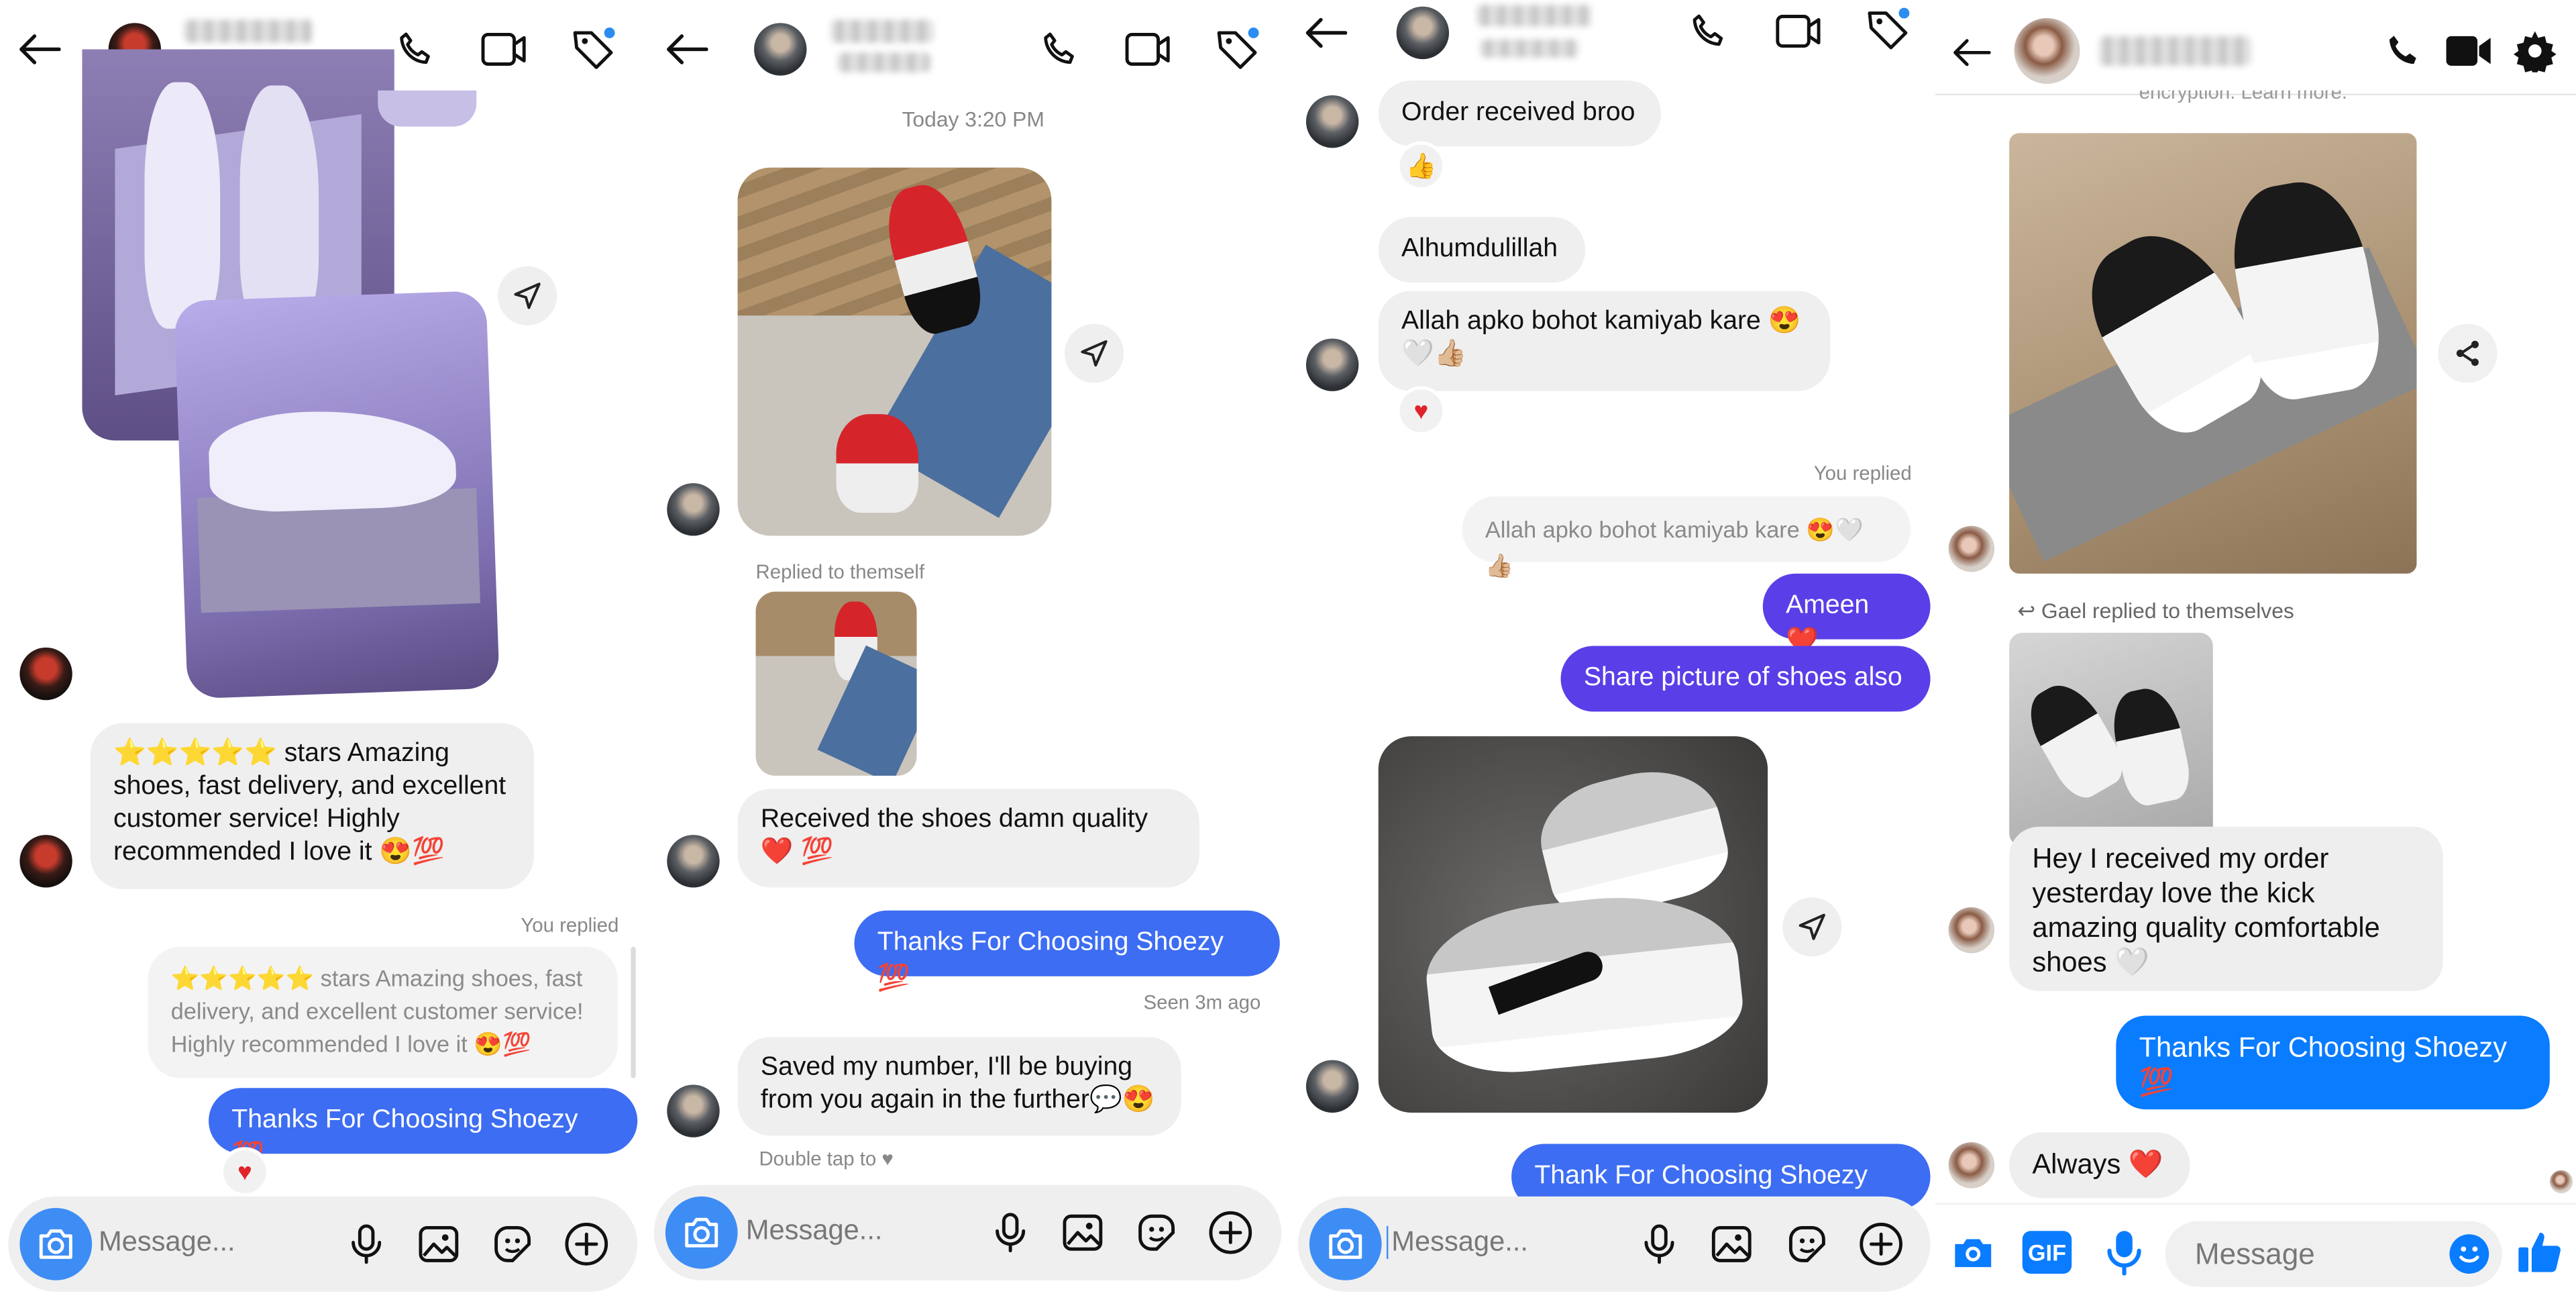 The width and height of the screenshot is (2576, 1316). Describe the element at coordinates (973, 119) in the screenshot. I see `timestamp: Today 3:20 PM` at that location.